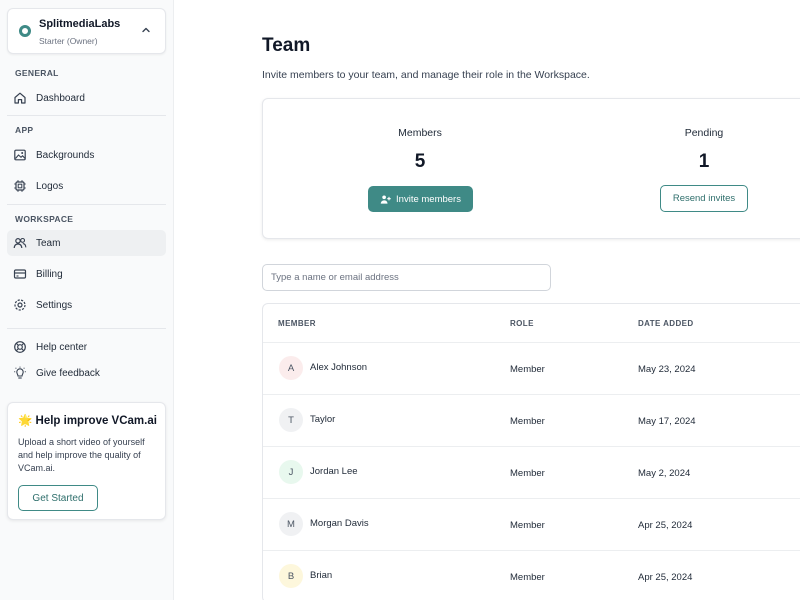  I want to click on org-status-icon, so click(25, 31).